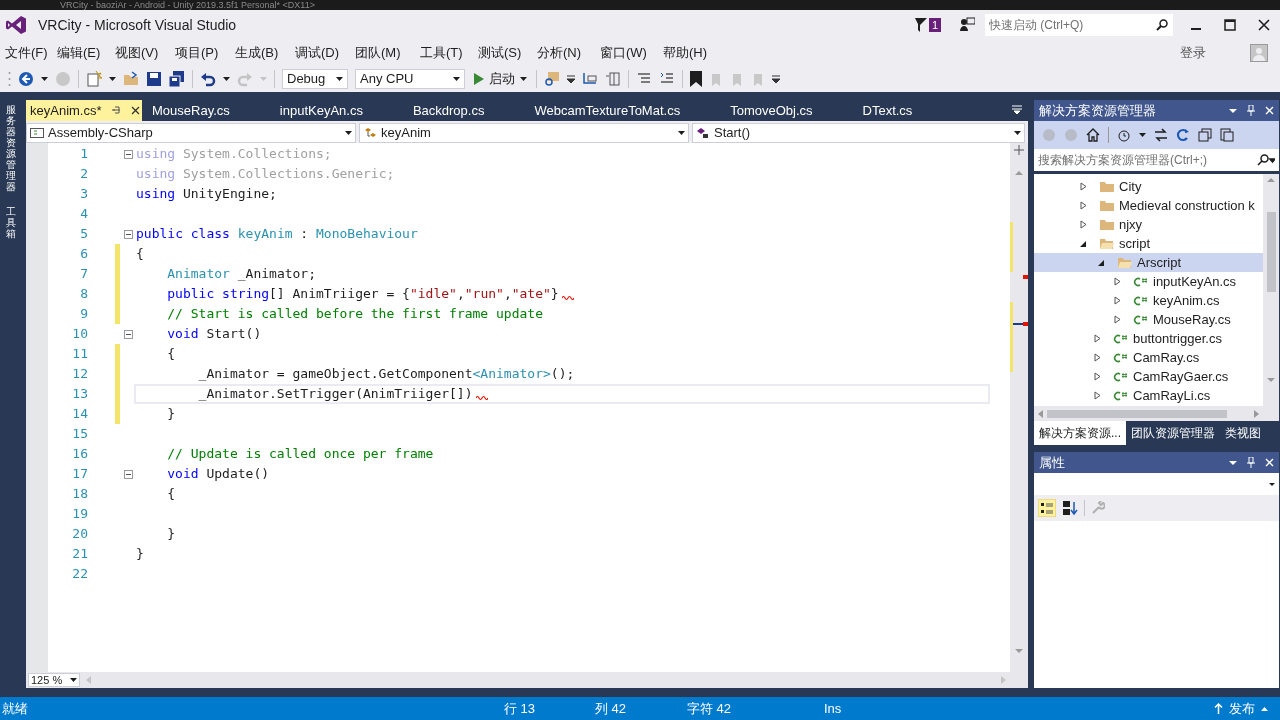  I want to click on tree-item: keyAnim.cs, so click(1148, 300).